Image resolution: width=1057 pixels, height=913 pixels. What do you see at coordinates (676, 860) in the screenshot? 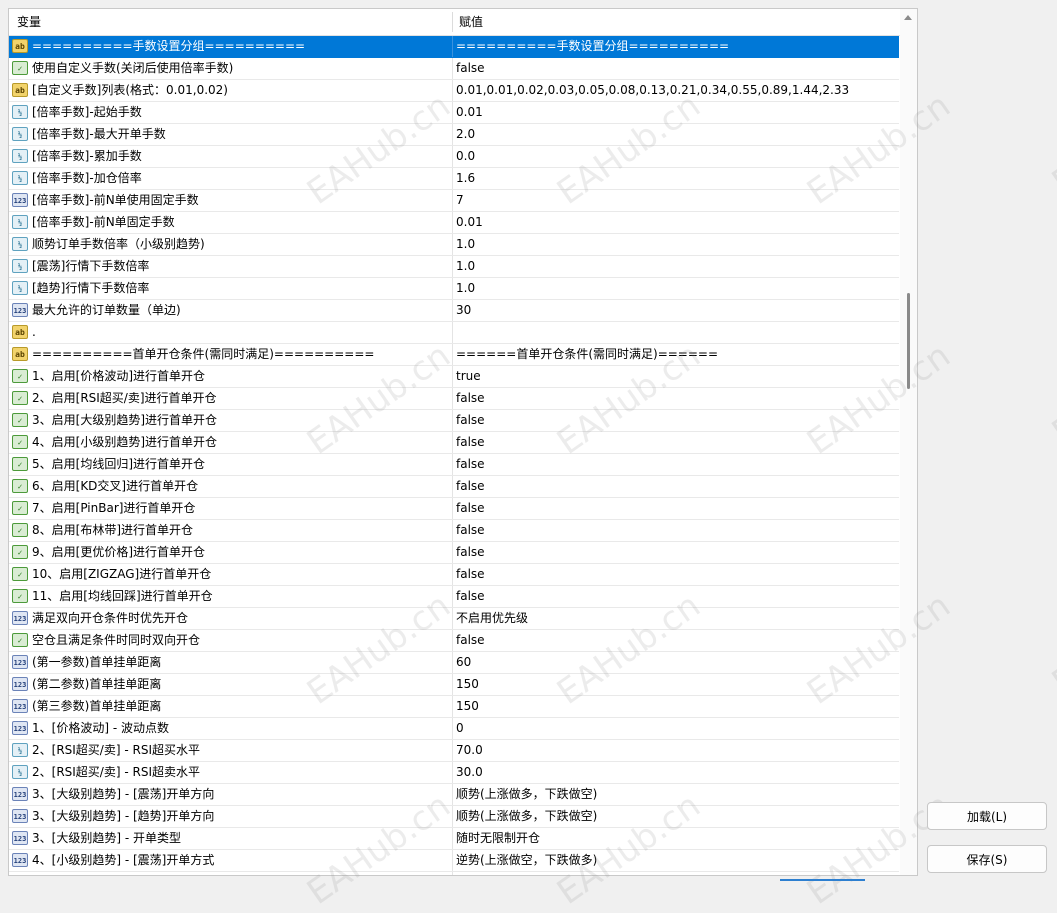
I see `row-value: 逆势(上涨做空，下跌做多)` at bounding box center [676, 860].